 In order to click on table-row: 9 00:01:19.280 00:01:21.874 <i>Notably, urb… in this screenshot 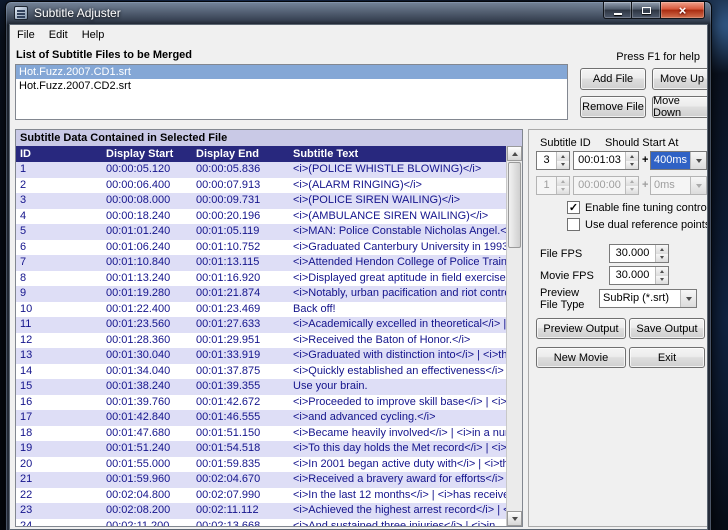, I will do `click(261, 294)`.